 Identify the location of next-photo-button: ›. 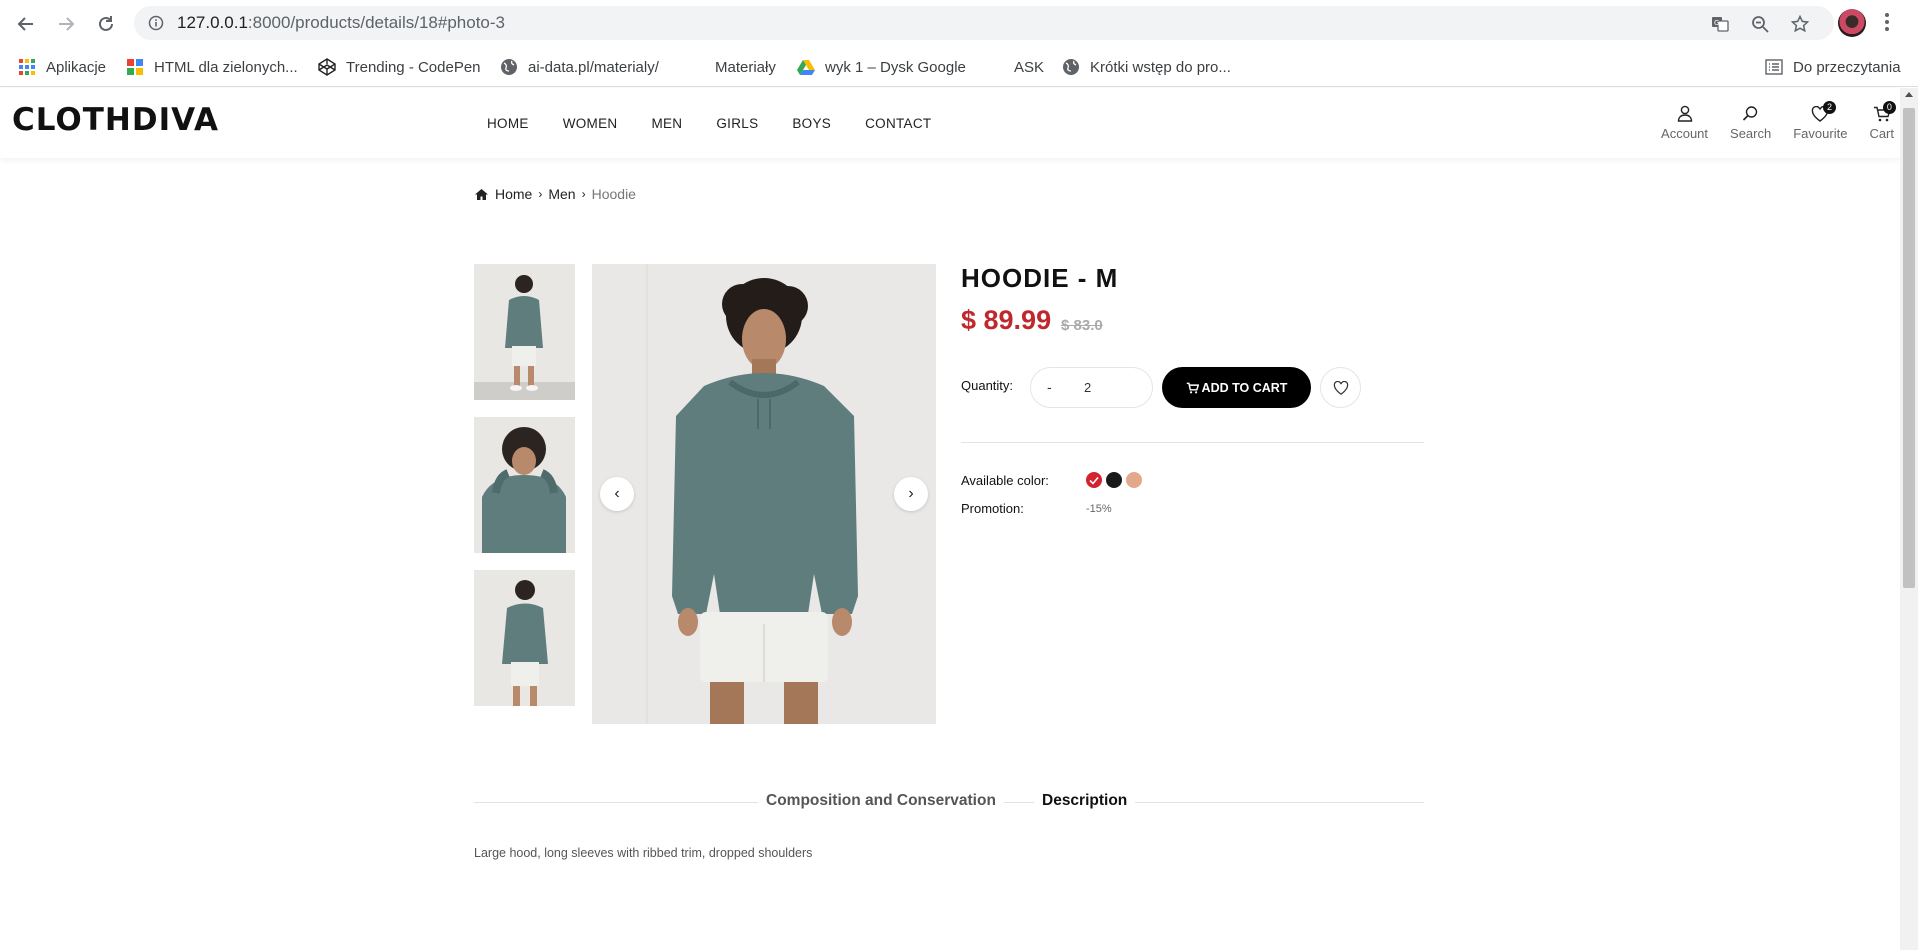
(911, 494).